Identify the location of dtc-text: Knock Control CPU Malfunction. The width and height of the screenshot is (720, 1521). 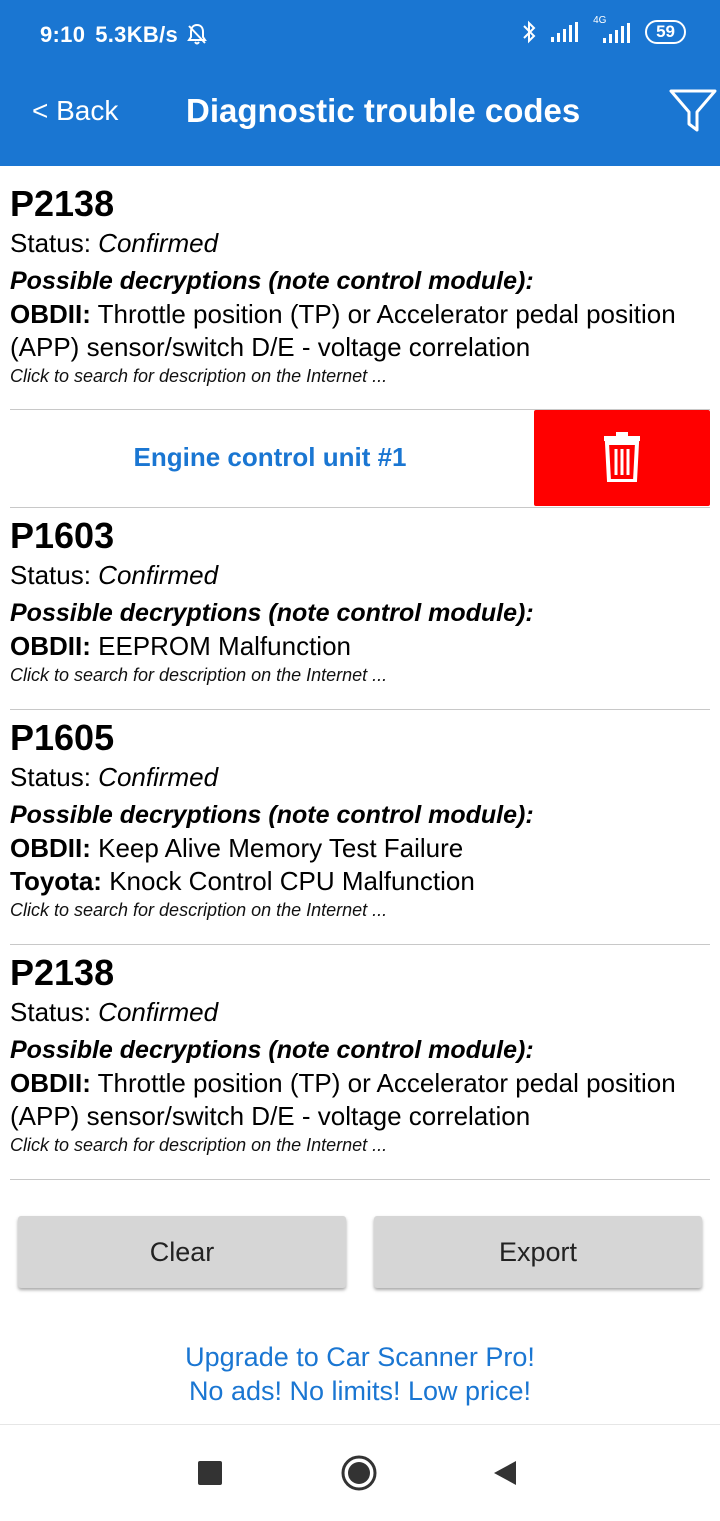
(292, 881).